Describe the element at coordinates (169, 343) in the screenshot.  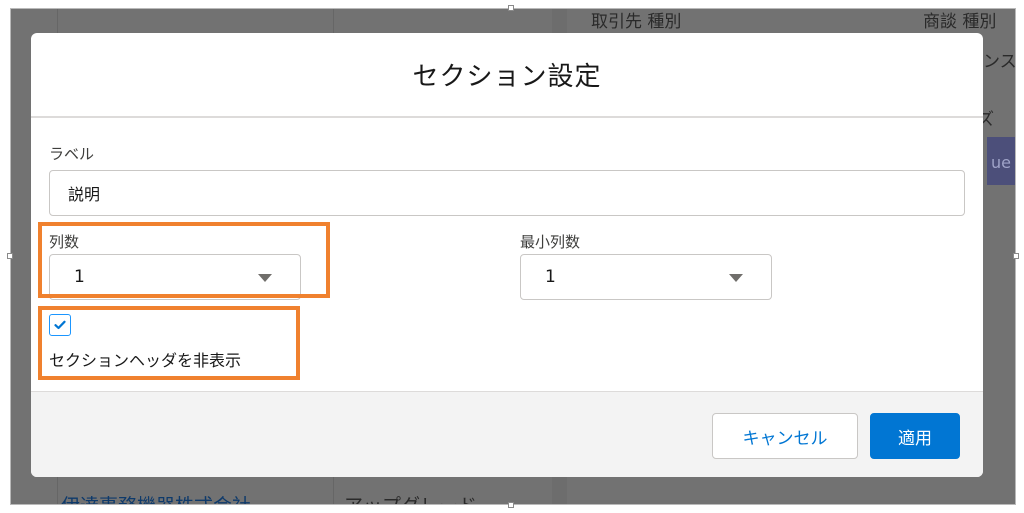
I see `annotation-highlight-checkbox` at that location.